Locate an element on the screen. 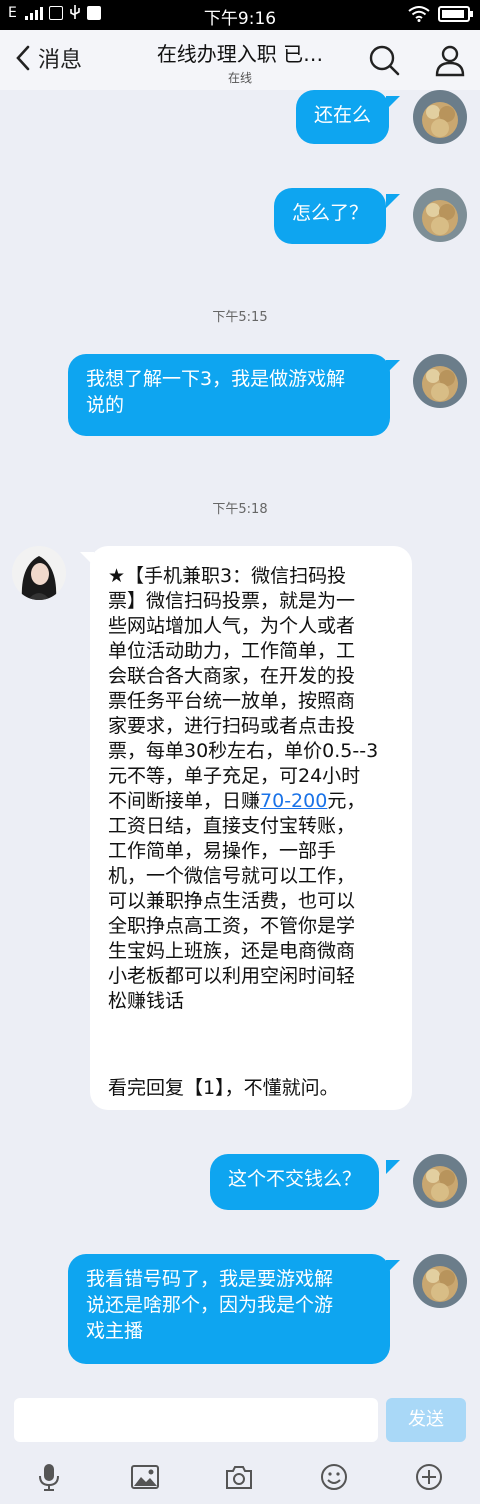 This screenshot has height=1504, width=480. profile-icon is located at coordinates (450, 60).